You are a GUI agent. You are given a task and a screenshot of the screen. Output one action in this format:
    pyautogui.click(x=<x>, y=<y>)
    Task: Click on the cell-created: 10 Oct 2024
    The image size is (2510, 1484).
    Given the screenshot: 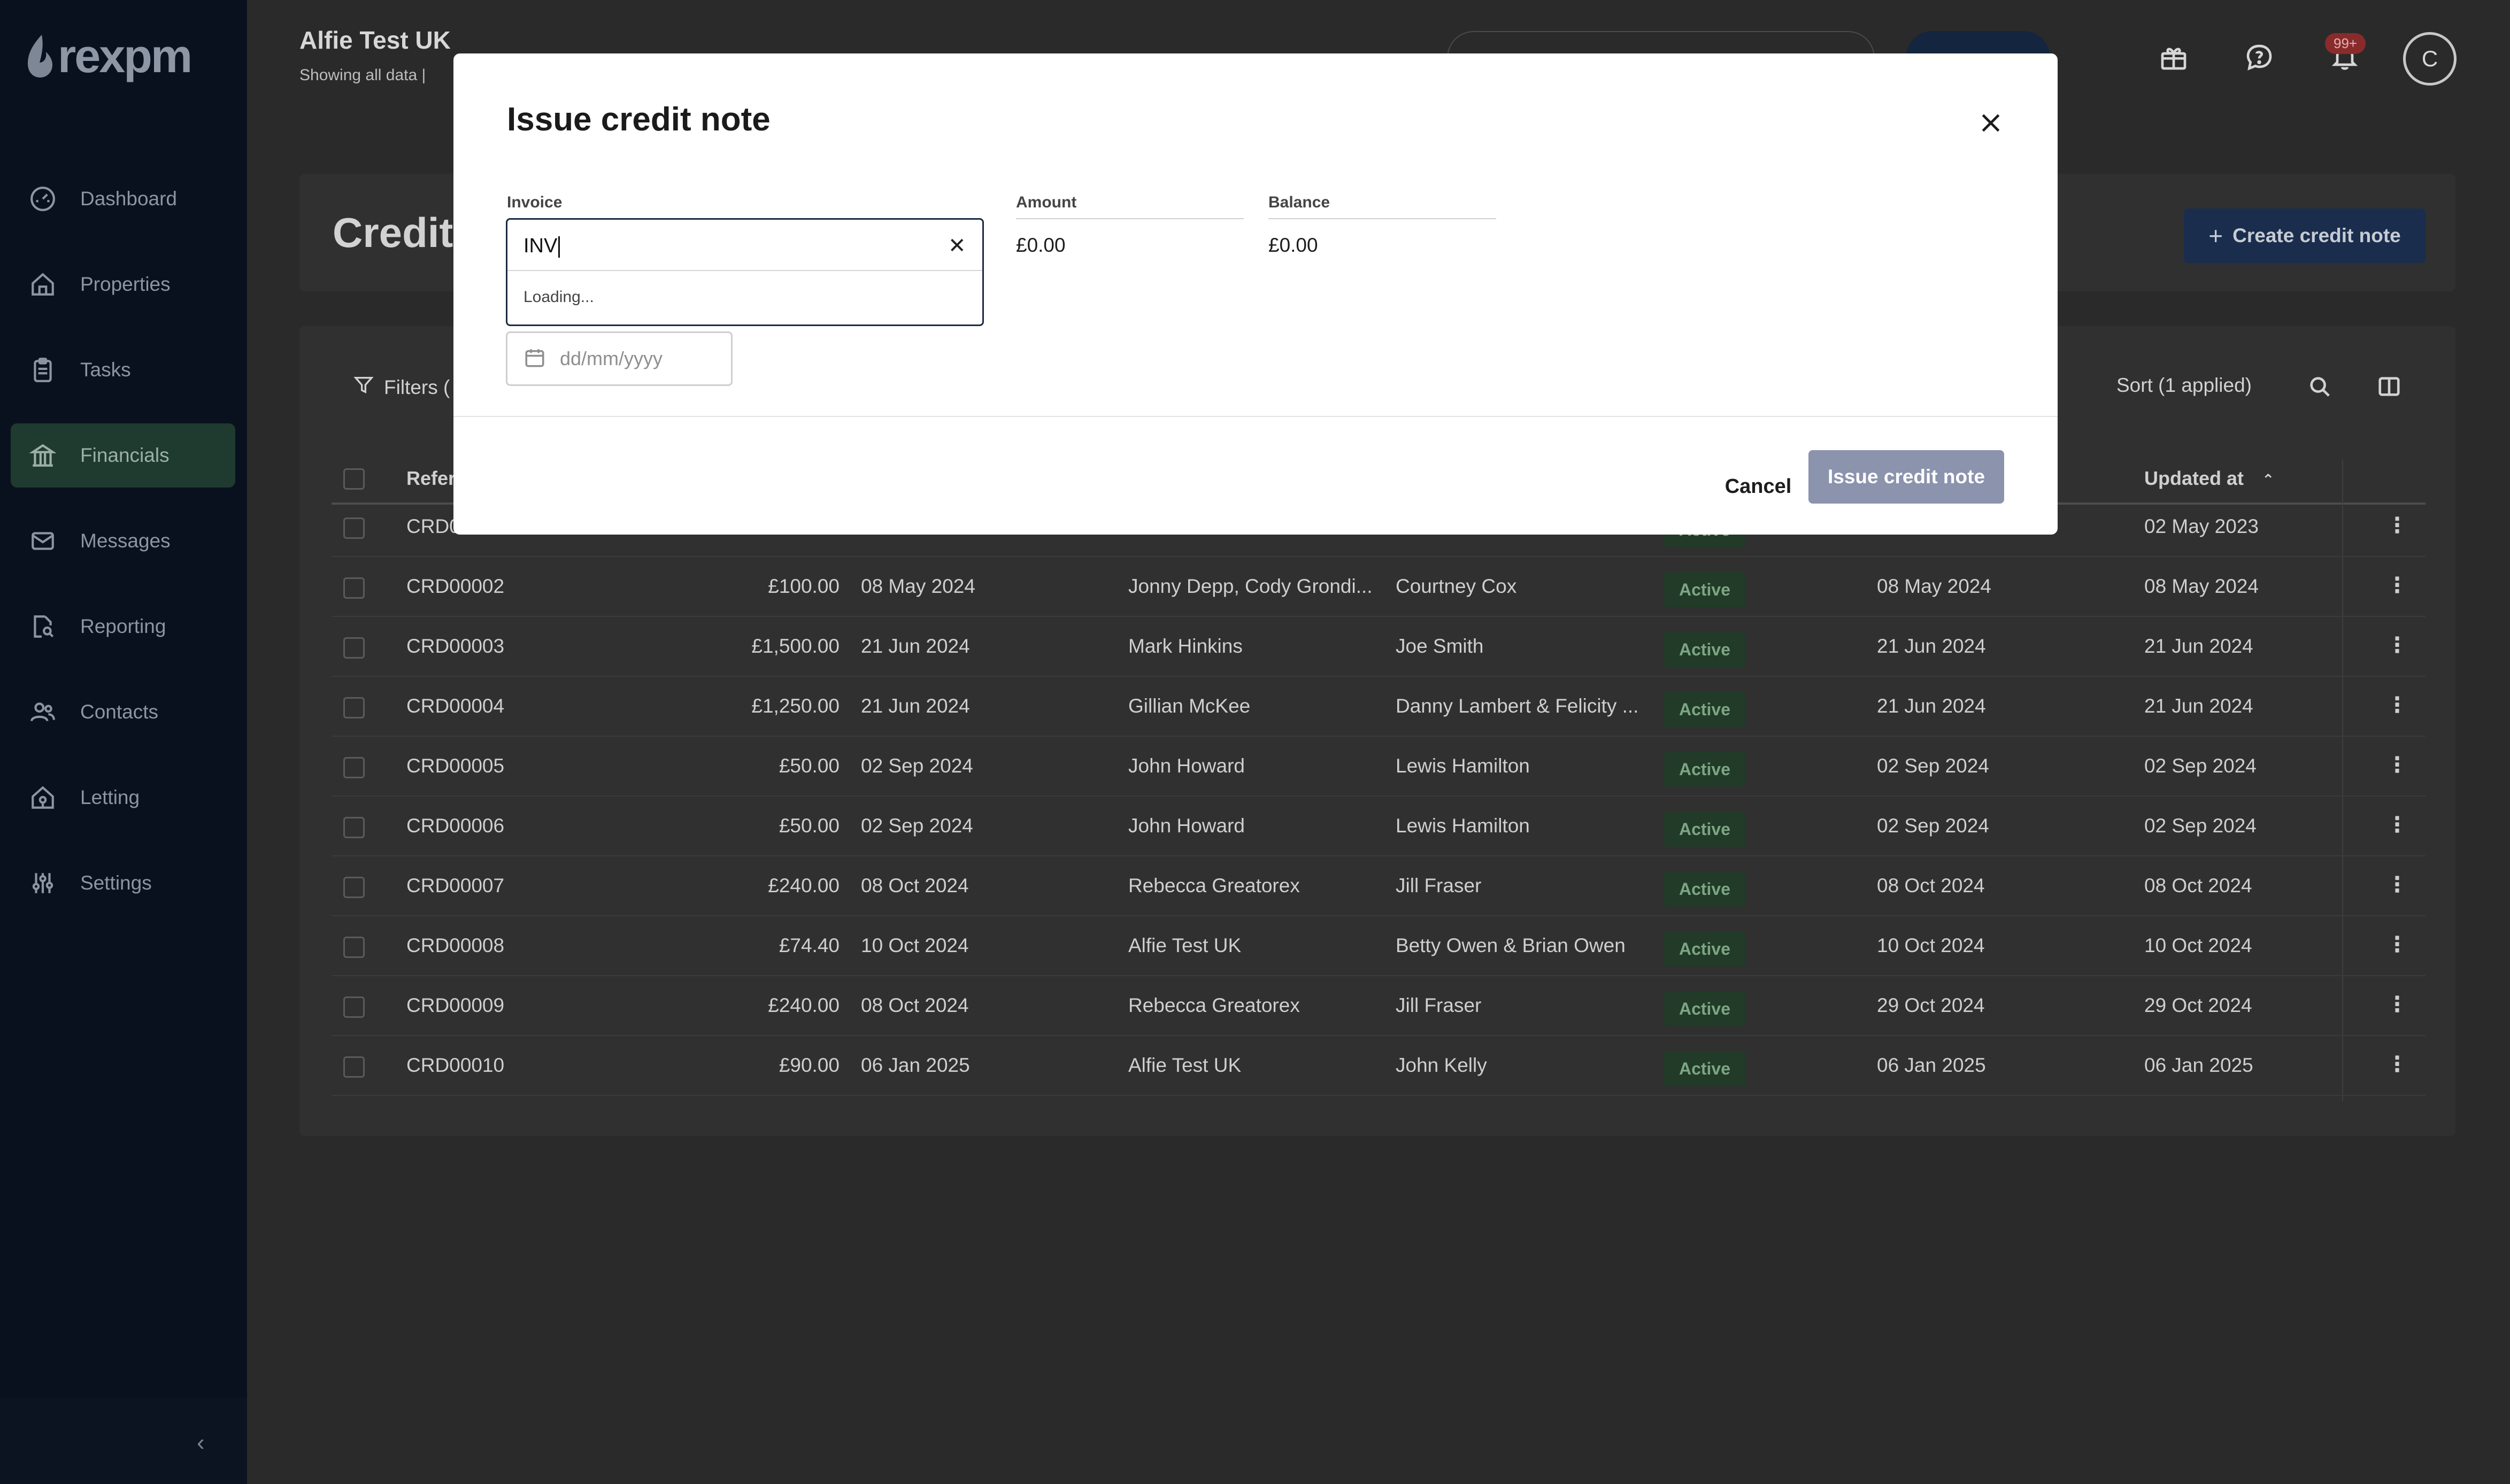 What is the action you would take?
    pyautogui.click(x=1931, y=945)
    